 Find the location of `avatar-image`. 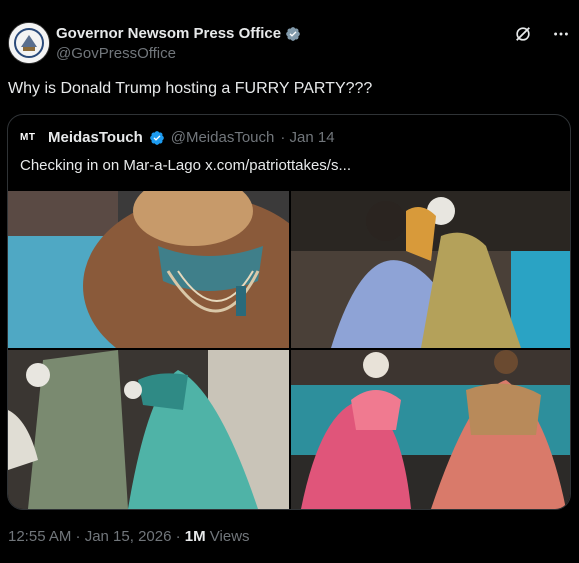

avatar-image is located at coordinates (29, 43).